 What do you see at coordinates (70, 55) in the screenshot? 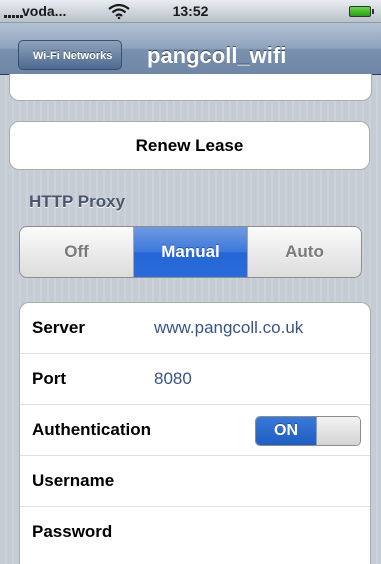
I see `back-button-label: Wi-Fi Networks` at bounding box center [70, 55].